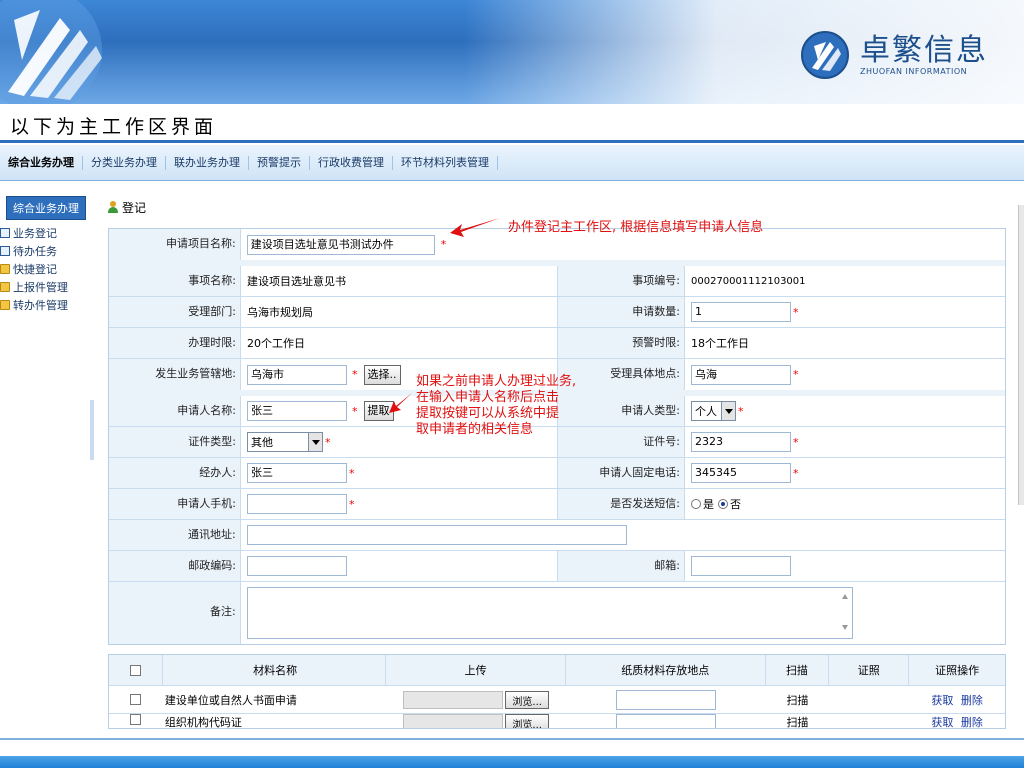 This screenshot has height=768, width=1024. I want to click on annotation-fetch-line-3: 提取按键可以从系统中提, so click(488, 413).